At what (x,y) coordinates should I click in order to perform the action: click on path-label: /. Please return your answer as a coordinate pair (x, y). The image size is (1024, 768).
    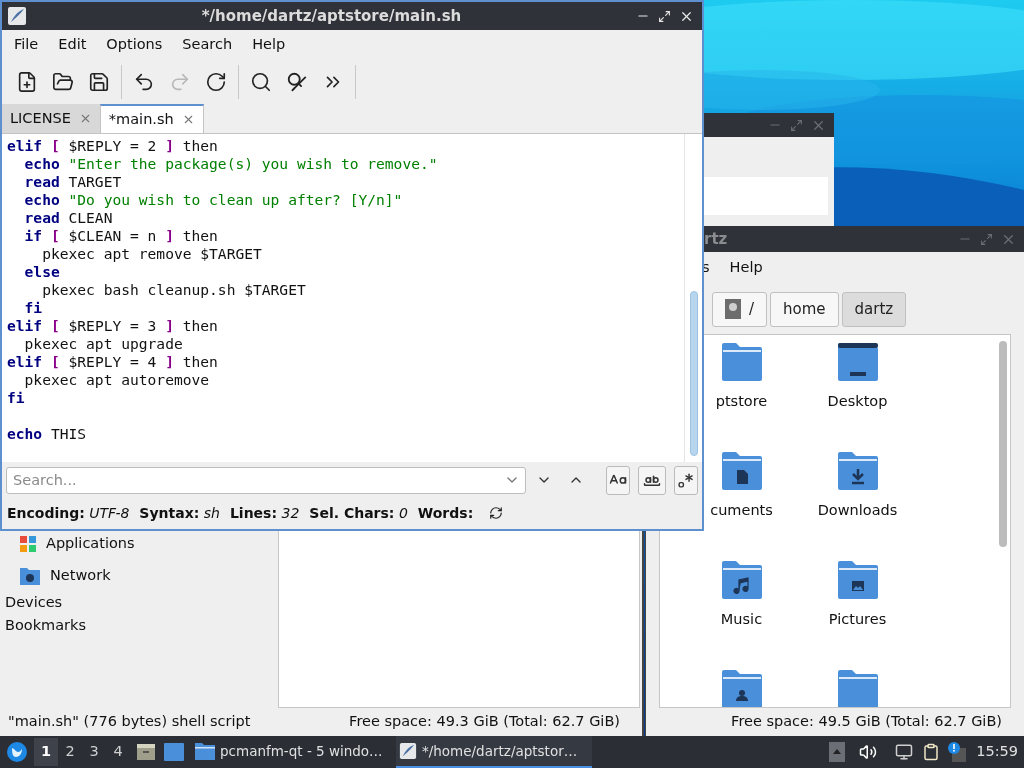
    Looking at the image, I should click on (752, 309).